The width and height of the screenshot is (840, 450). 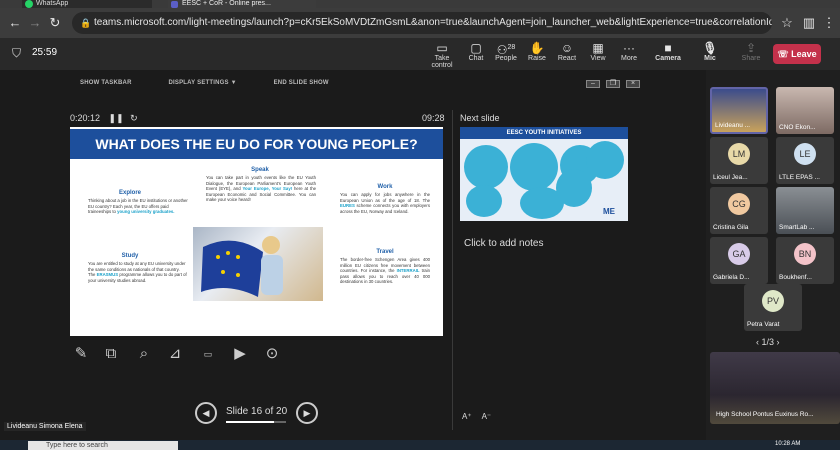 I want to click on mic-icon: 🎙, so click(x=710, y=48).